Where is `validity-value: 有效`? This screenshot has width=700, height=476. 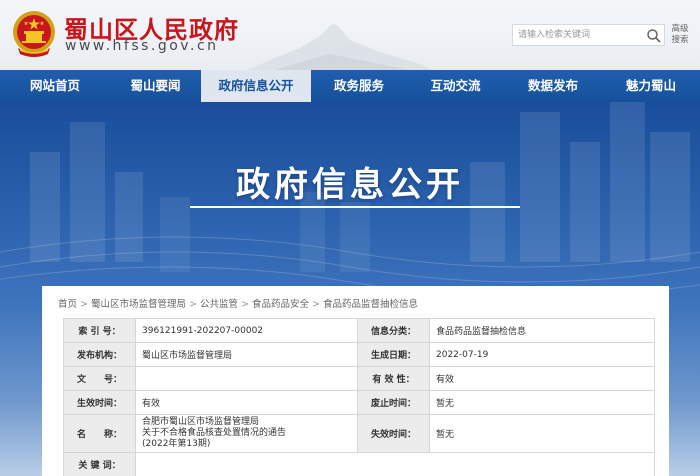
validity-value: 有效 is located at coordinates (542, 378).